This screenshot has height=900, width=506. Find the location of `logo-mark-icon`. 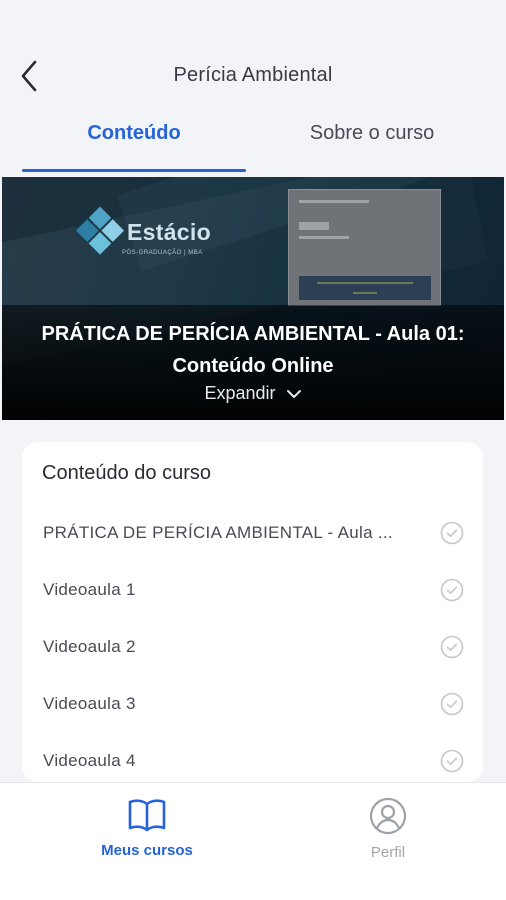

logo-mark-icon is located at coordinates (100, 232).